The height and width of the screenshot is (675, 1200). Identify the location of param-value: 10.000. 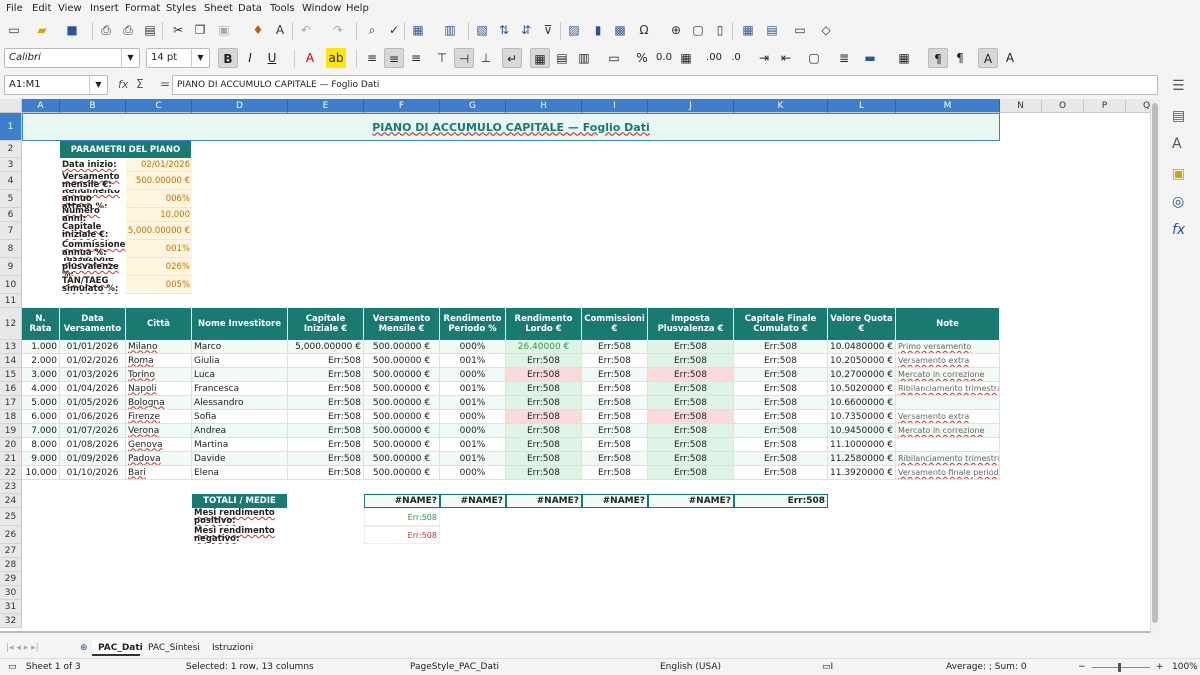
(159, 215).